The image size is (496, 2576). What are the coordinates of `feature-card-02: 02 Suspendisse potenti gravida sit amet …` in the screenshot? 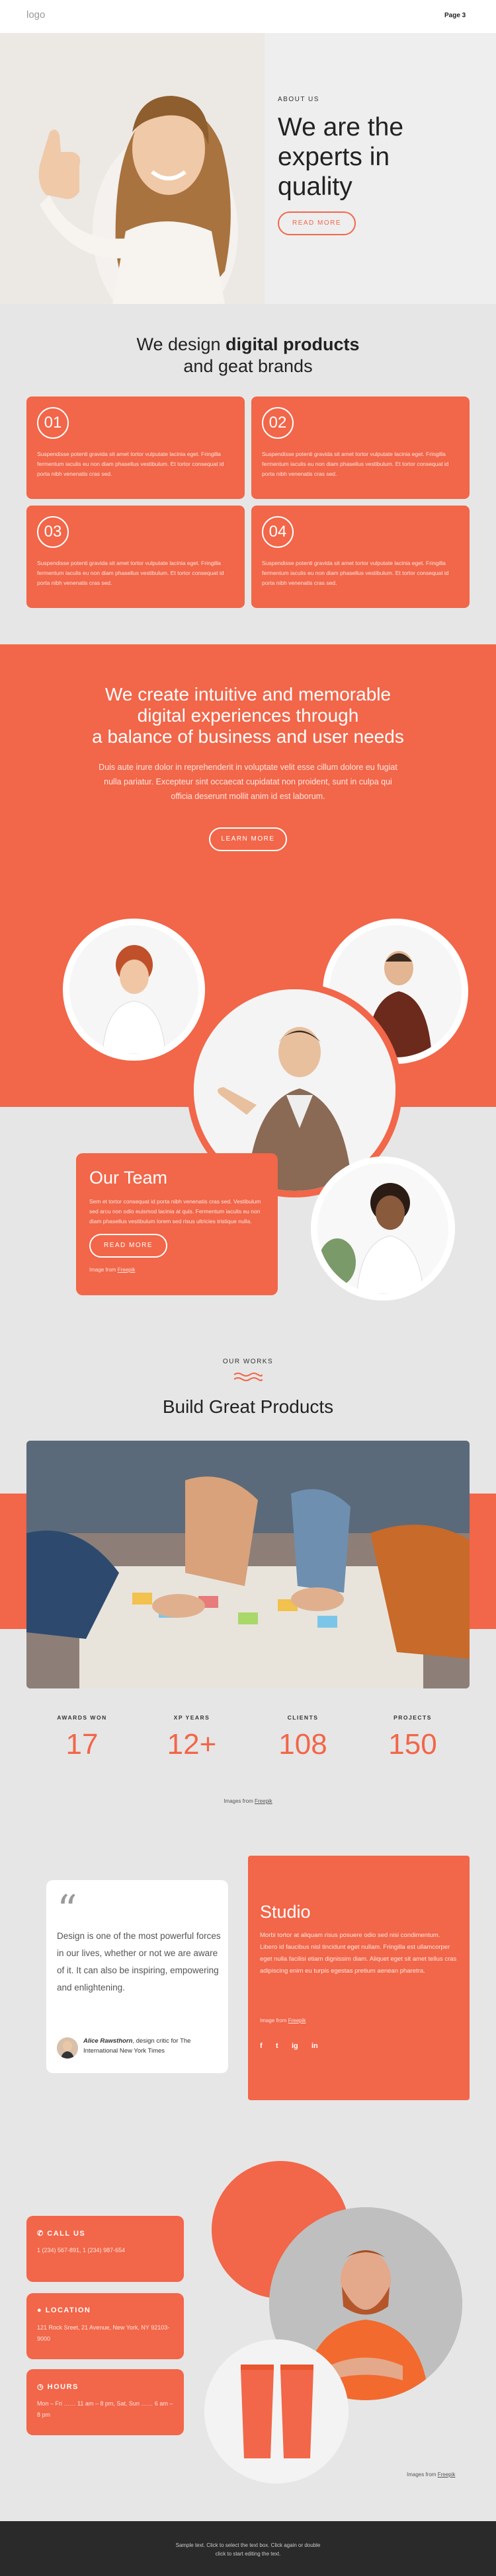 It's located at (361, 448).